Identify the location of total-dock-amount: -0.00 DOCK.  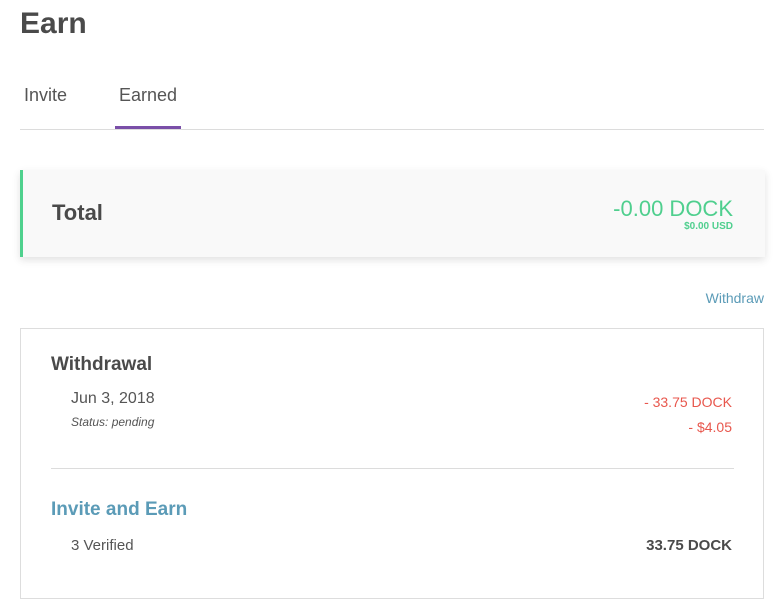
(673, 208).